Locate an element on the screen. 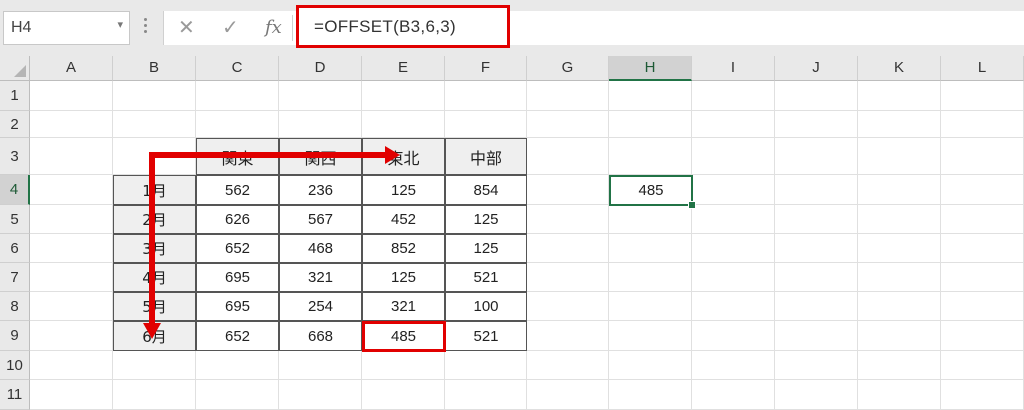  column-header-j: J is located at coordinates (816, 68).